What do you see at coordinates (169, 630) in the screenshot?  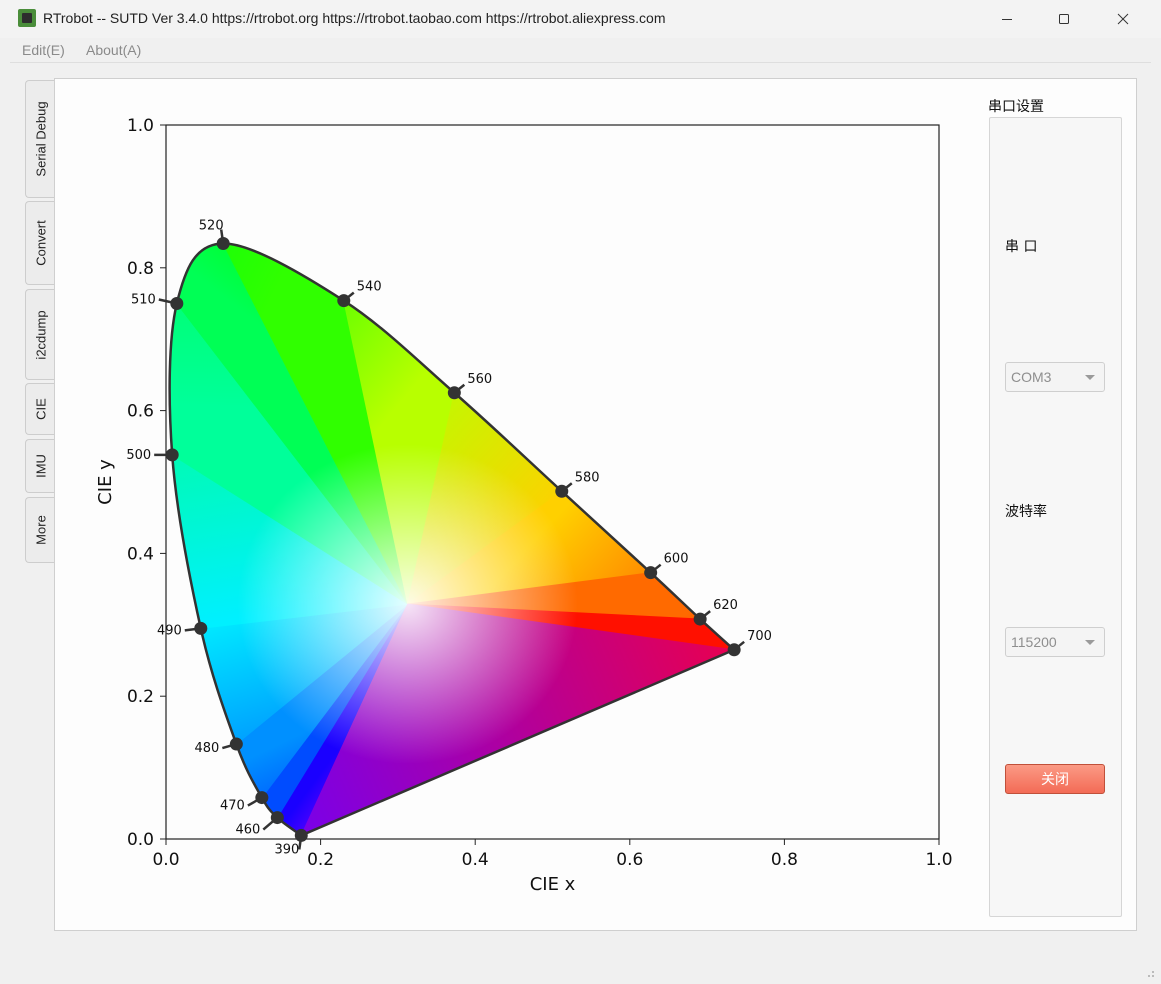 I see `wavelength-label: 490` at bounding box center [169, 630].